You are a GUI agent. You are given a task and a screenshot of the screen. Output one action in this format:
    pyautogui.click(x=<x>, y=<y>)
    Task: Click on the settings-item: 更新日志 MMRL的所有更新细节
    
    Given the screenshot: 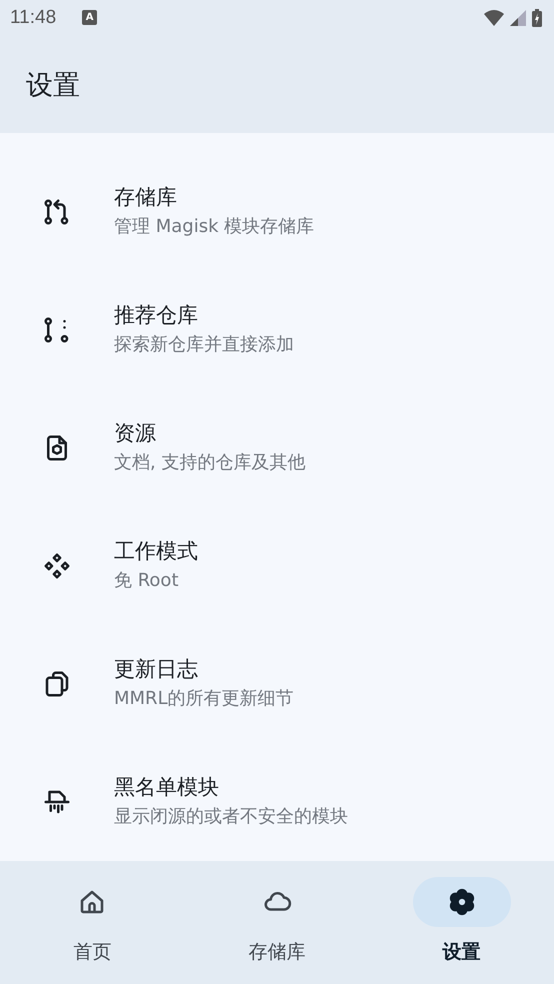 What is the action you would take?
    pyautogui.click(x=277, y=684)
    